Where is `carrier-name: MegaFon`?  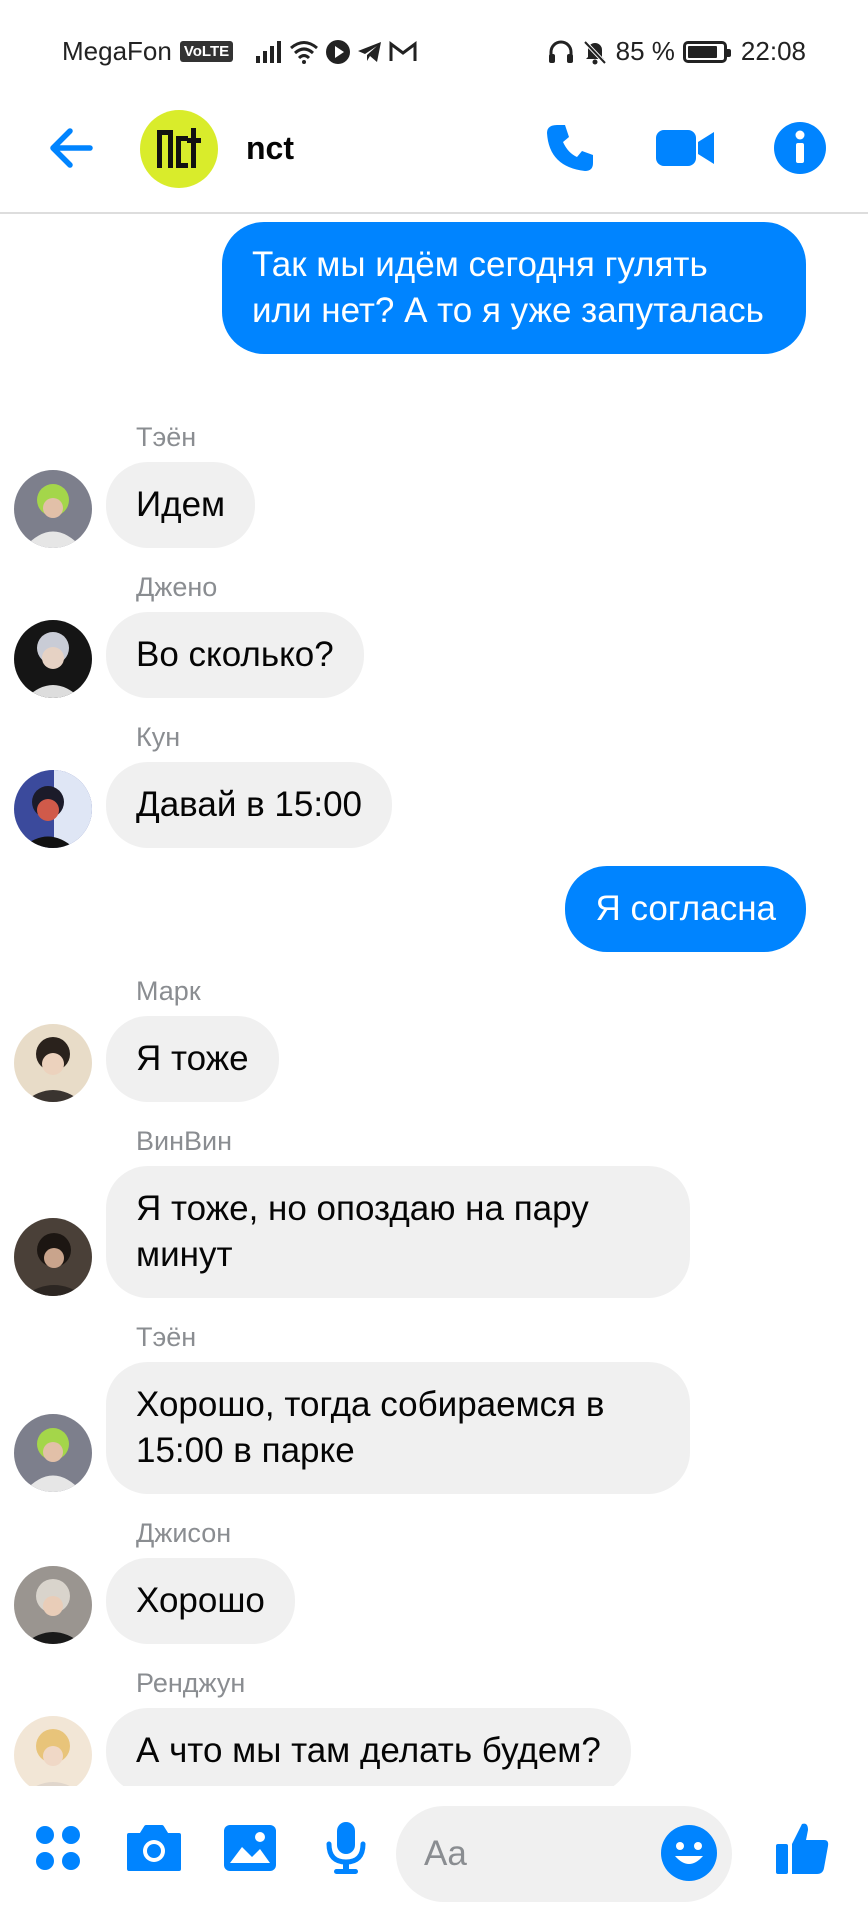
carrier-name: MegaFon is located at coordinates (117, 51).